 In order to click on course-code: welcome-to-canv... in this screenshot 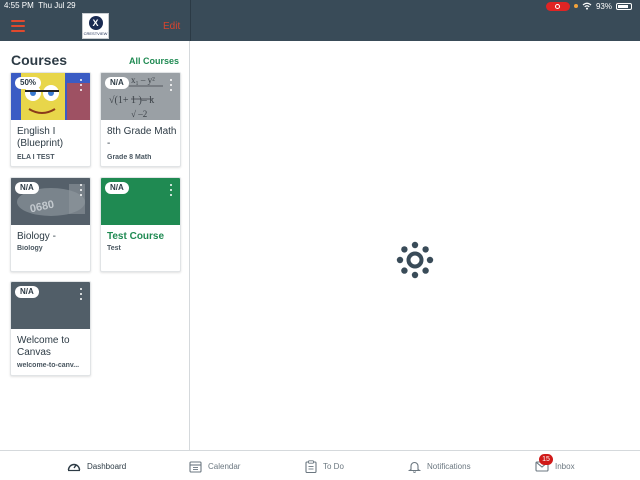, I will do `click(48, 365)`.